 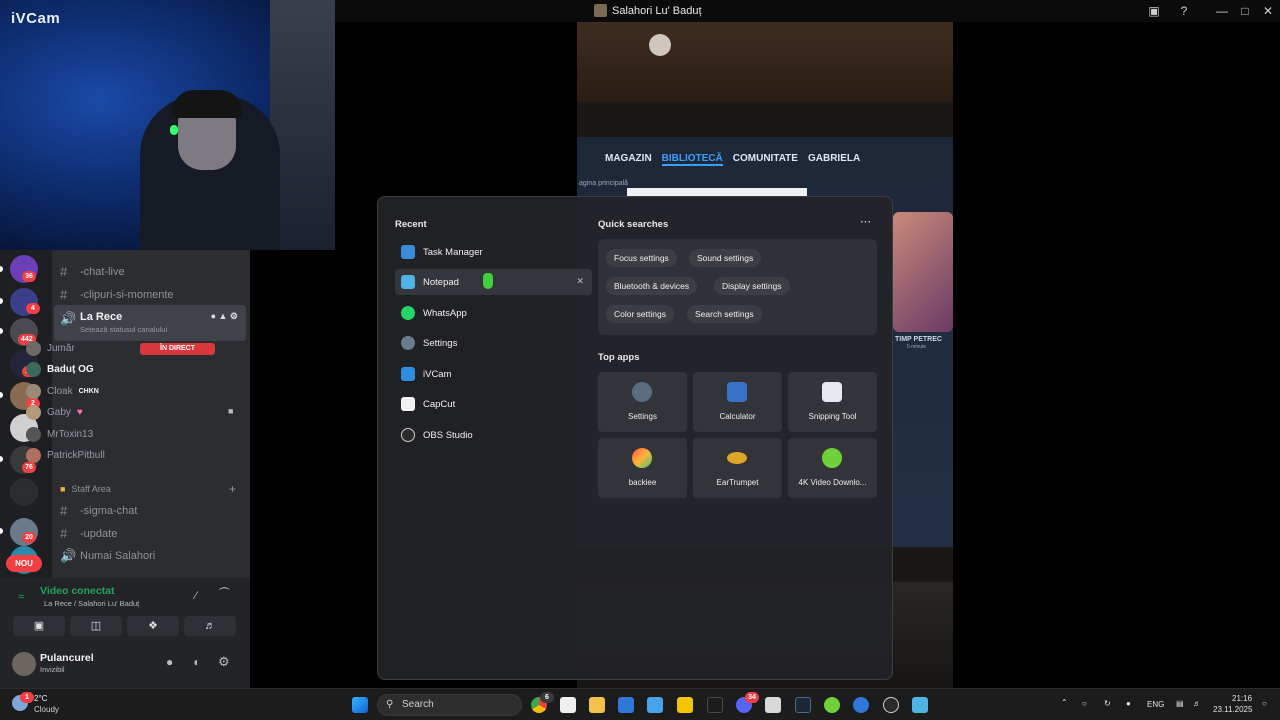 What do you see at coordinates (642, 402) in the screenshot?
I see `top-app-settings: Settings` at bounding box center [642, 402].